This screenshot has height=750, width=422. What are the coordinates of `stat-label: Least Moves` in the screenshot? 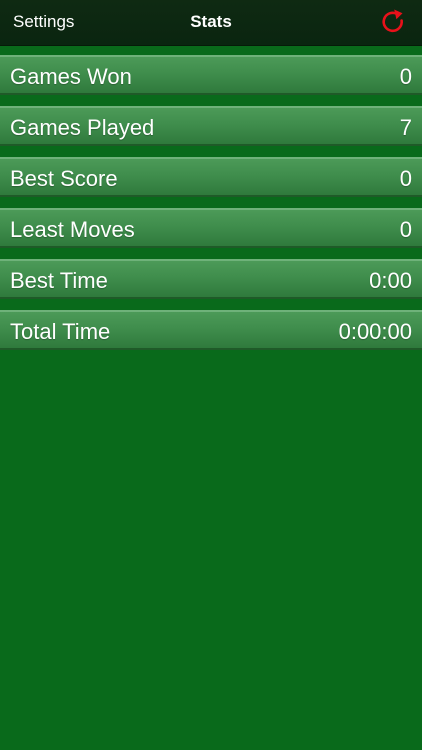 It's located at (72, 229).